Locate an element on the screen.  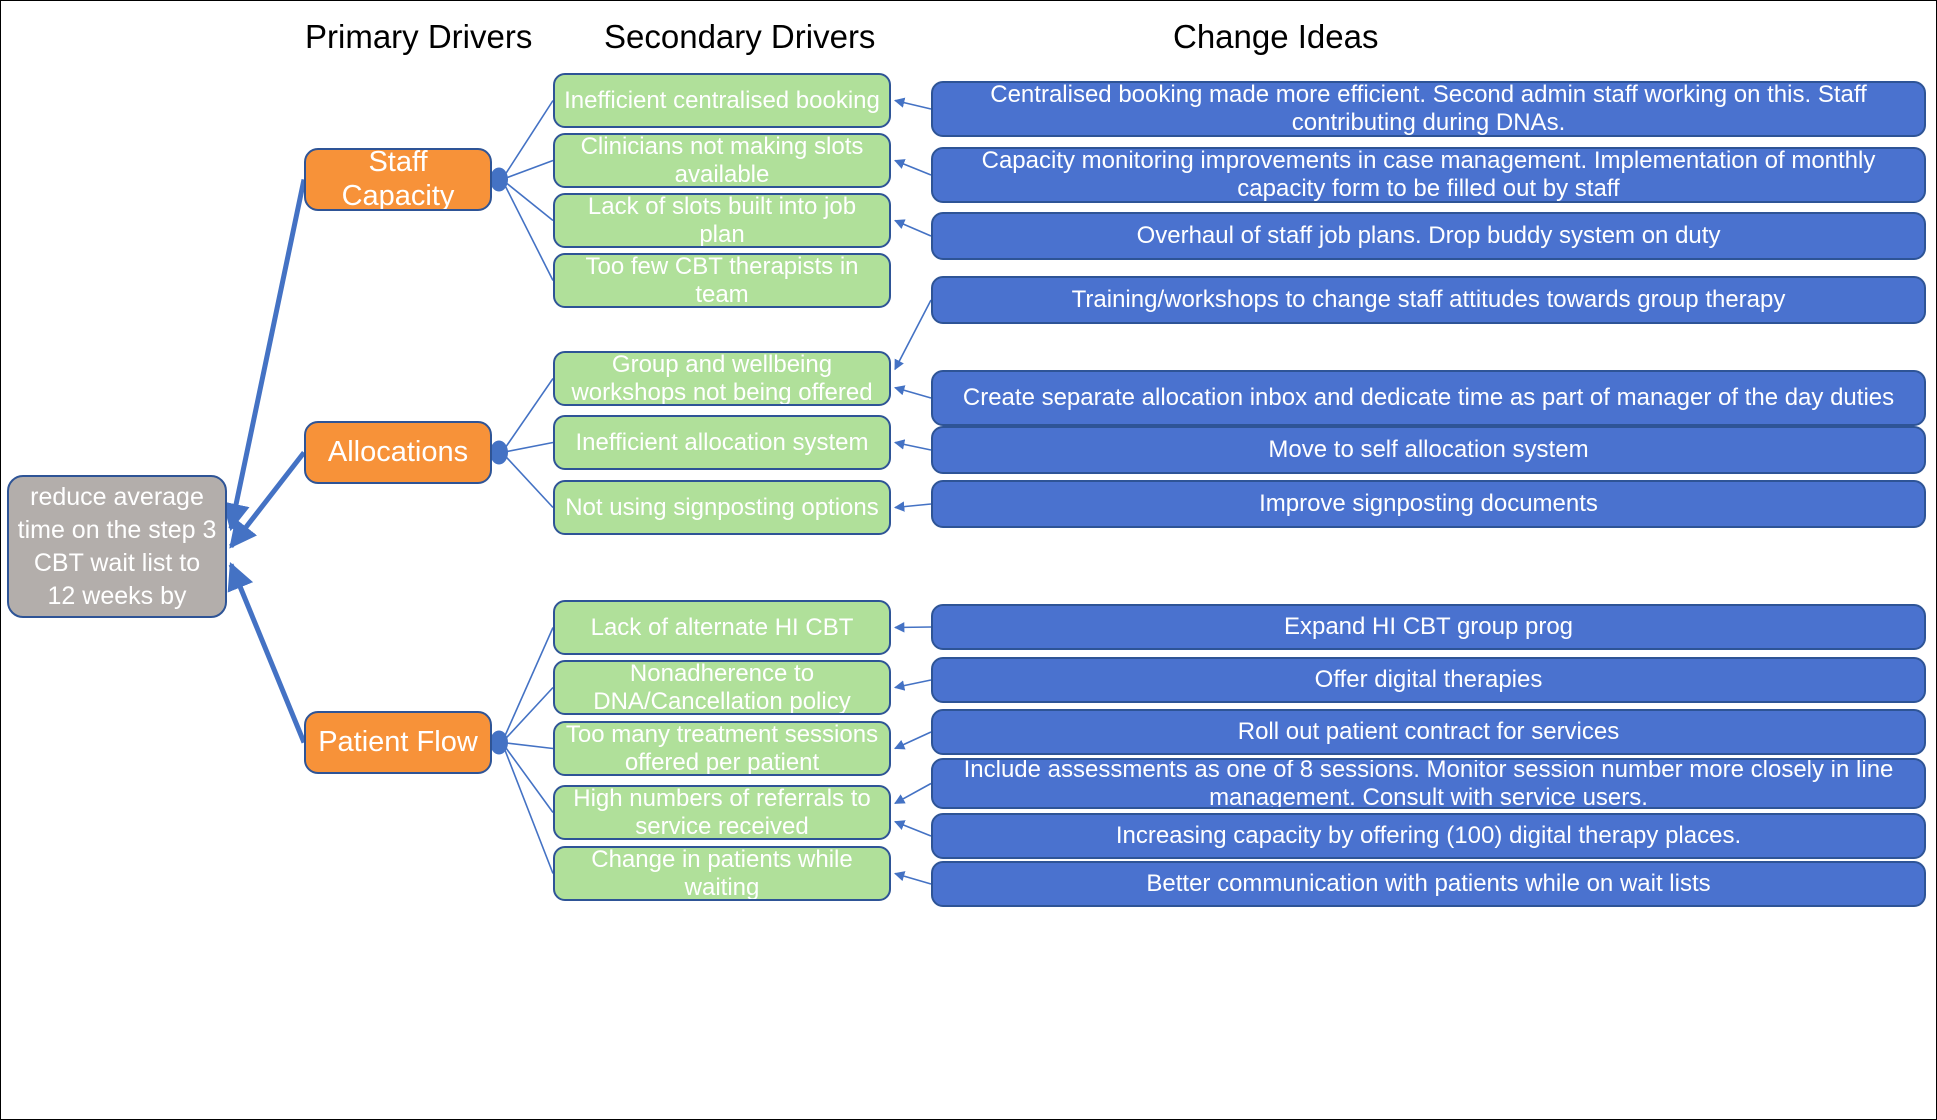
secondary-driver-sd-12: Change in patients while waiting is located at coordinates (722, 873).